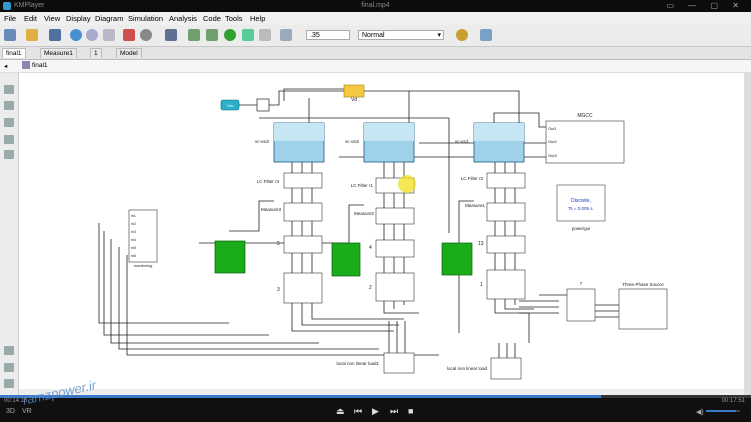 This screenshot has height=422, width=751. I want to click on grid-view-icon, so click(486, 35).